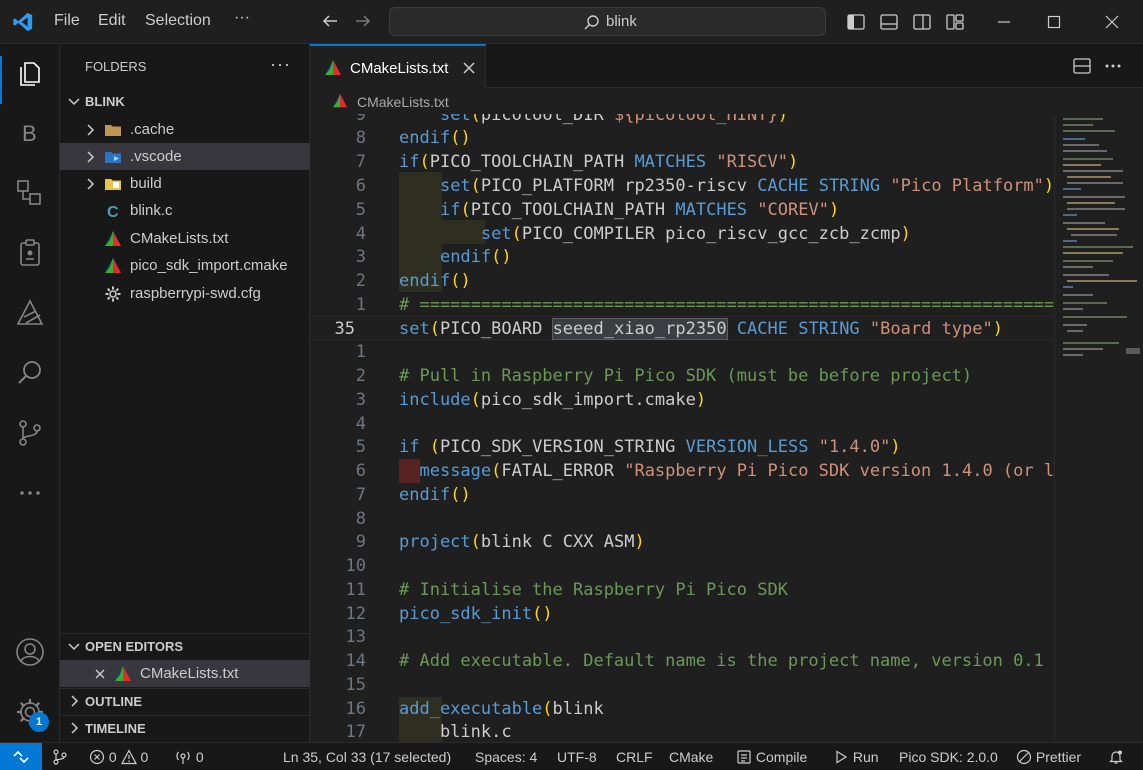 This screenshot has height=770, width=1143. Describe the element at coordinates (363, 21) in the screenshot. I see `forward-arrow-icon` at that location.